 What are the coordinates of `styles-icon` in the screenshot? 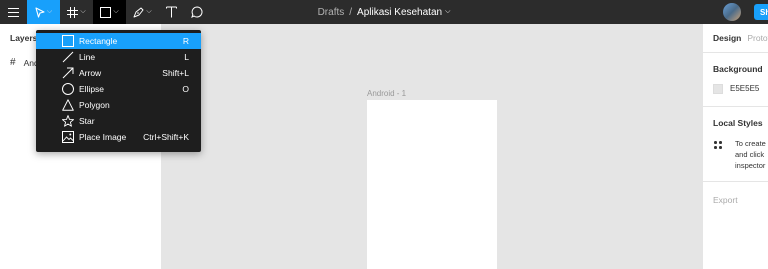 It's located at (718, 145).